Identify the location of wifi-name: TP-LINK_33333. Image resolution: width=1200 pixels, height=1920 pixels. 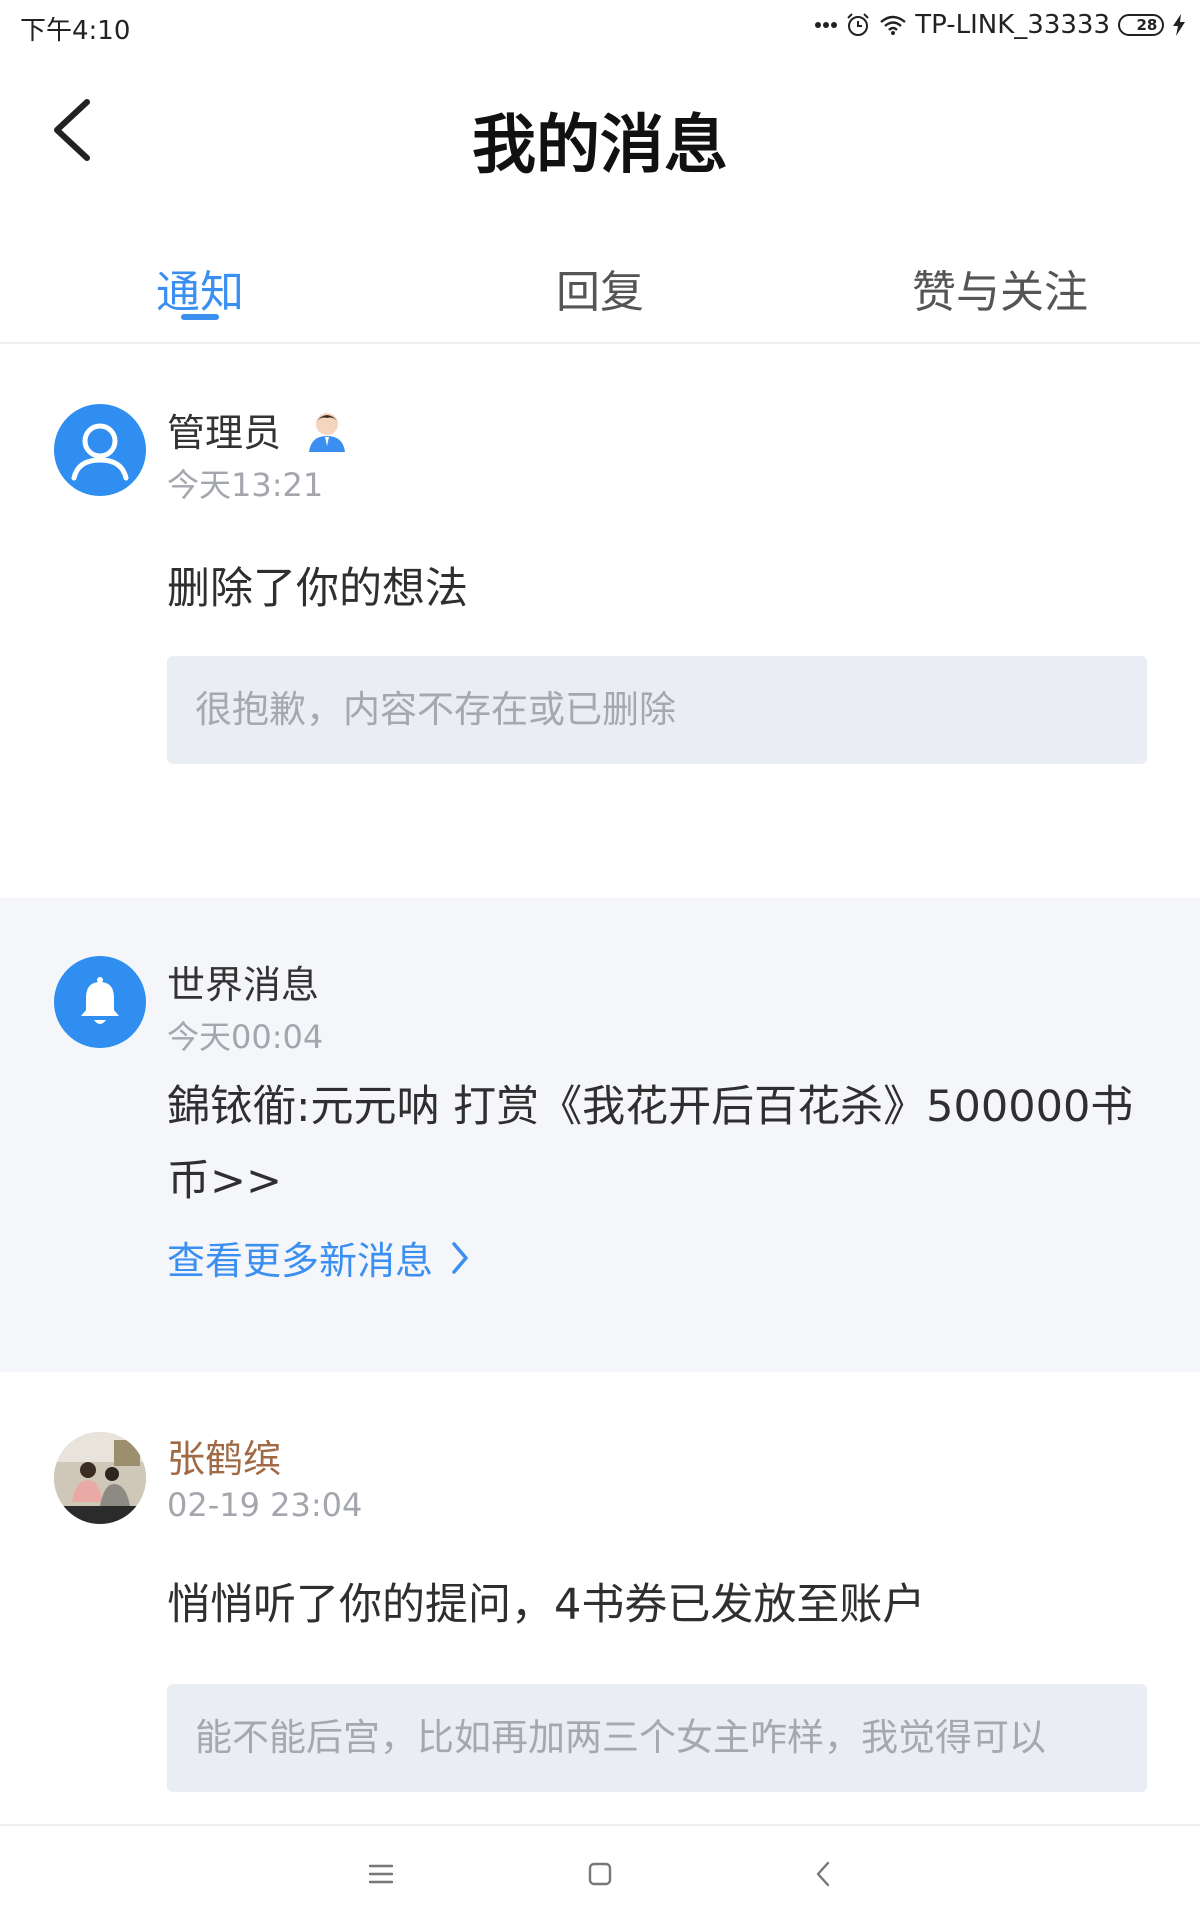
(1012, 25).